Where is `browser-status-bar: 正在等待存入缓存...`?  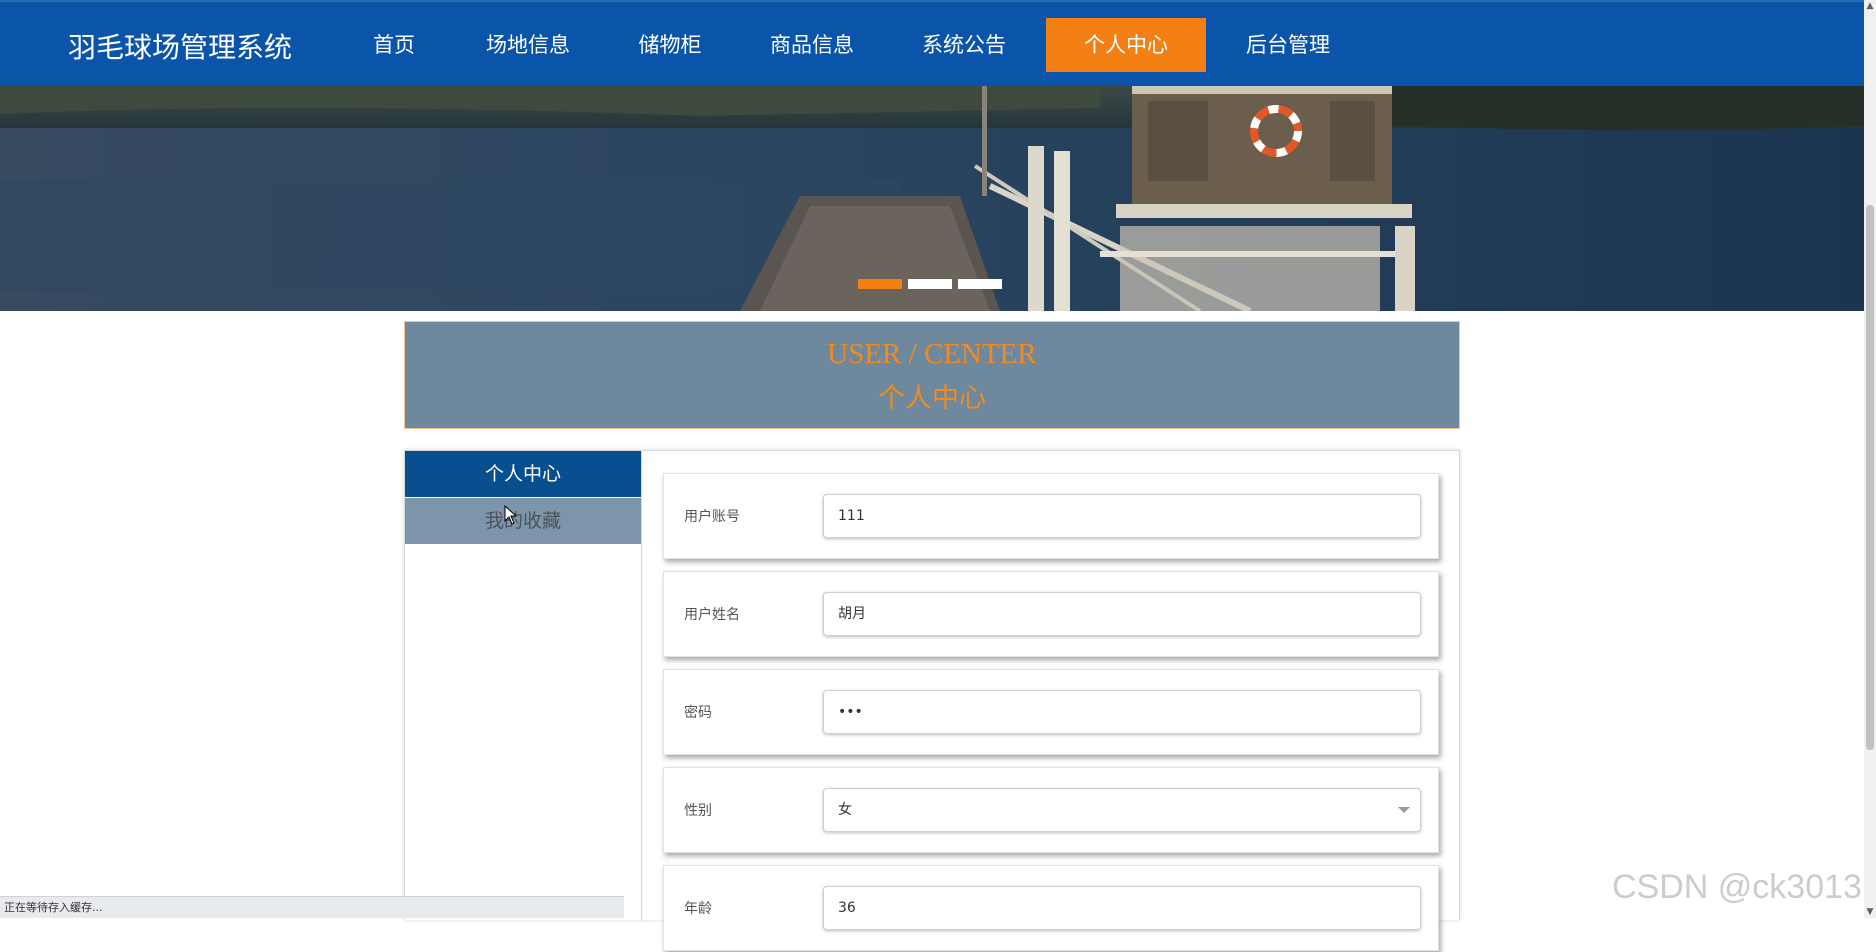 browser-status-bar: 正在等待存入缓存... is located at coordinates (312, 907).